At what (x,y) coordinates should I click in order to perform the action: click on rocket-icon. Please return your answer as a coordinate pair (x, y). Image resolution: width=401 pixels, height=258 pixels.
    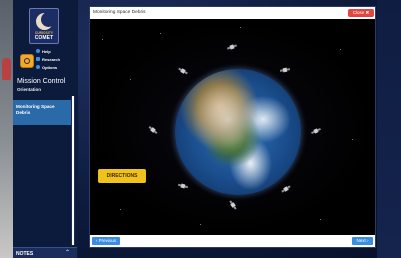
    Looking at the image, I should click on (6, 69).